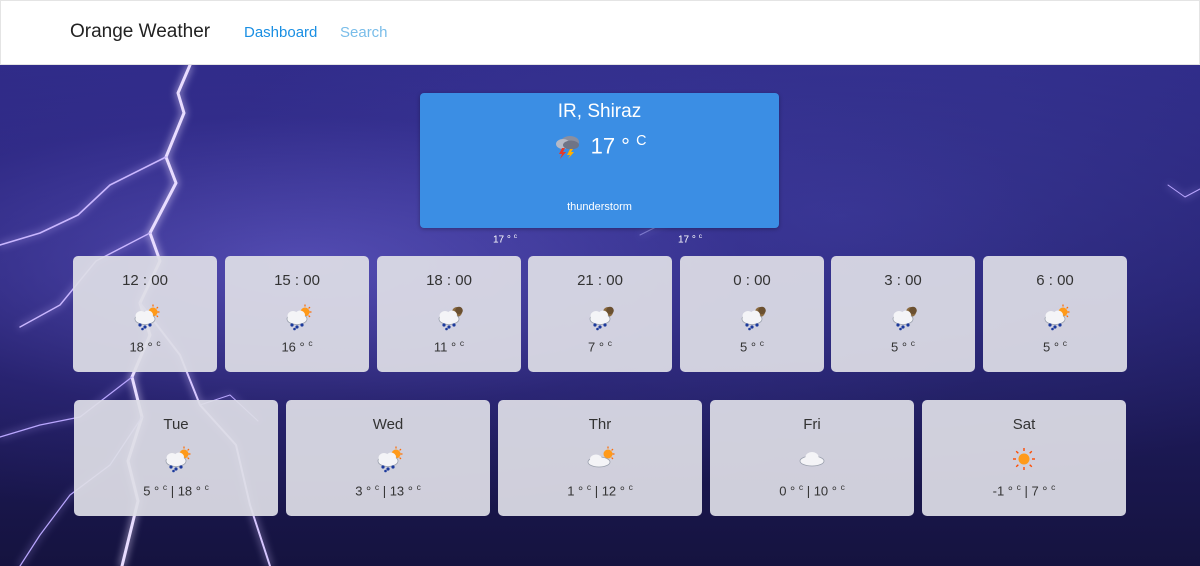  I want to click on forecast-temperature-range: 1 ° c | 12 ° c, so click(600, 490).